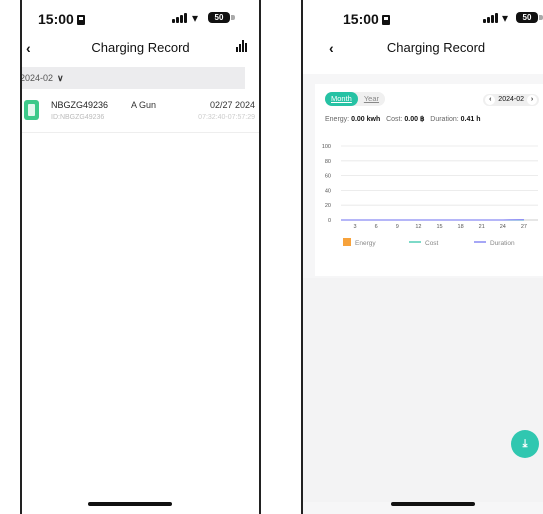 The width and height of the screenshot is (543, 514). I want to click on selected-month: 2024-02, so click(511, 99).